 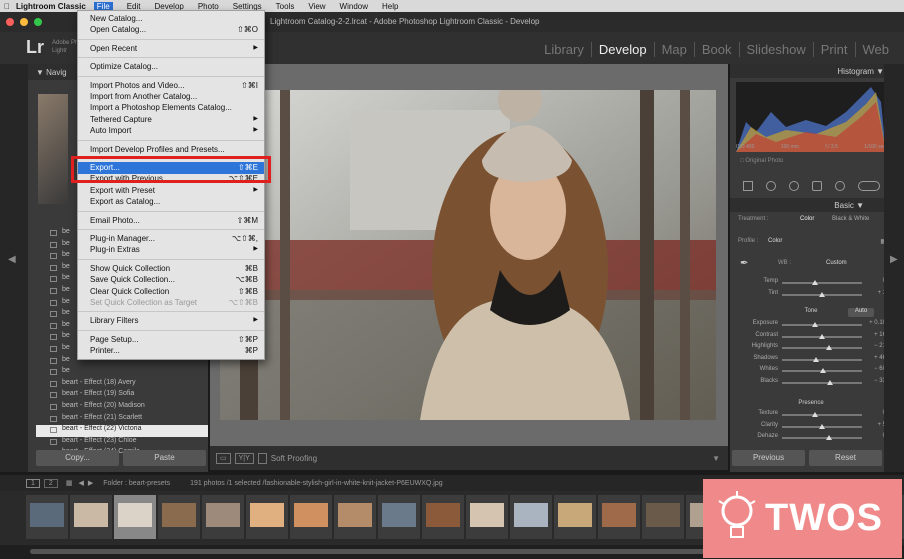 What do you see at coordinates (868, 186) in the screenshot?
I see `adjustment-brush-icon` at bounding box center [868, 186].